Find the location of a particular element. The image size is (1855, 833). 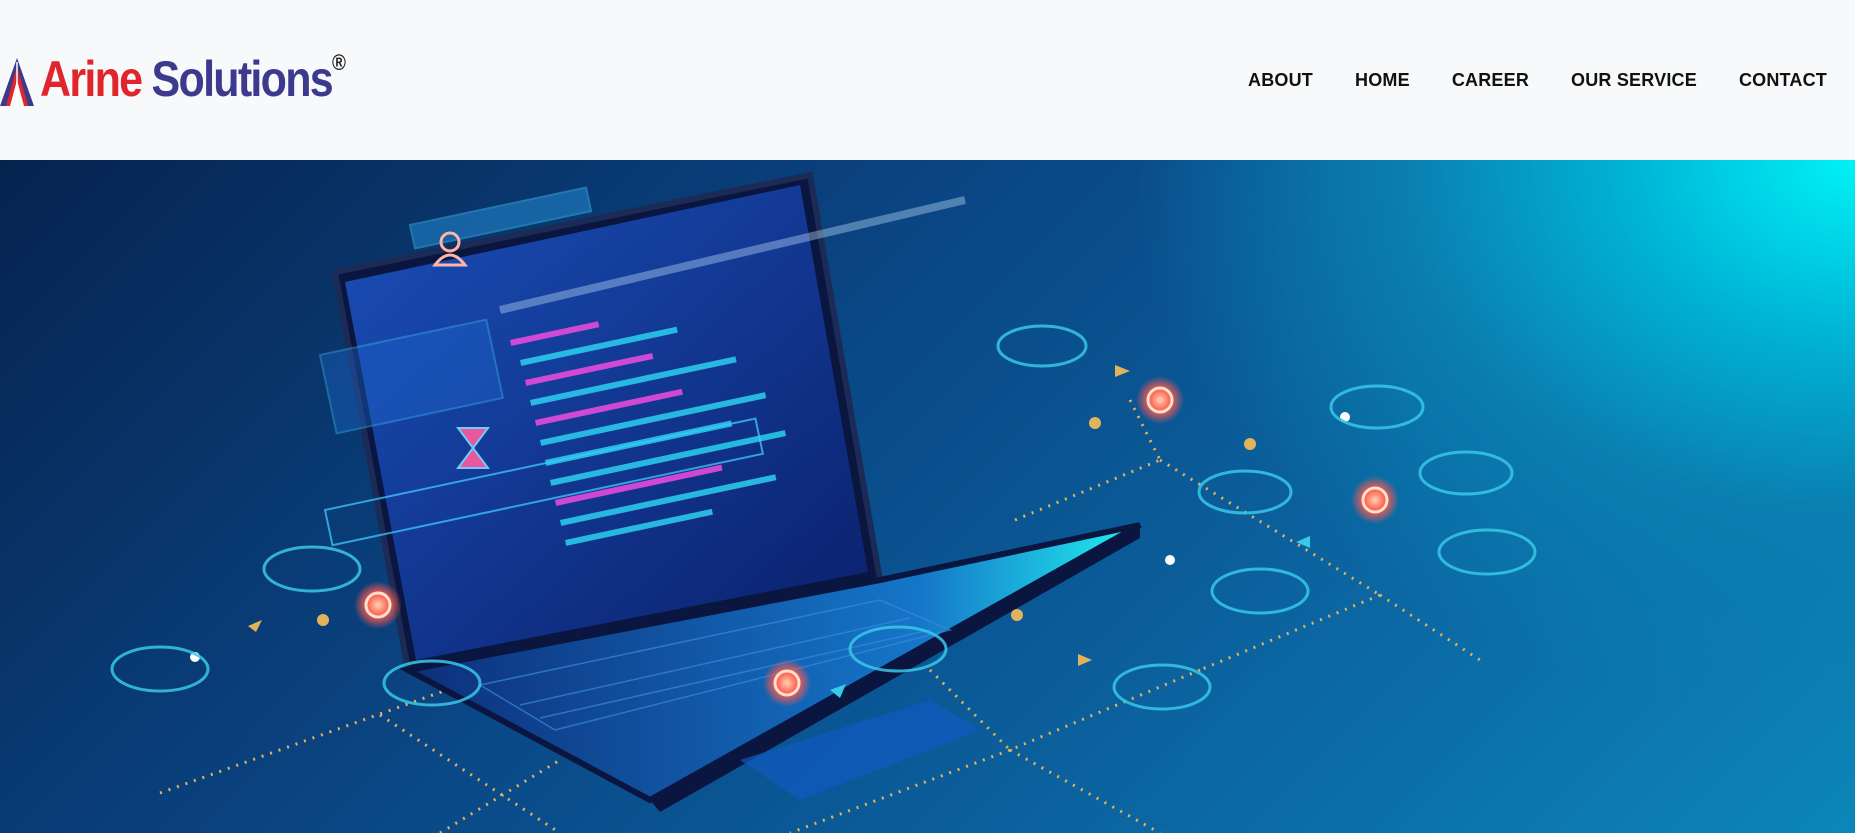

brand-word-secondary: Solutions is located at coordinates (242, 79).